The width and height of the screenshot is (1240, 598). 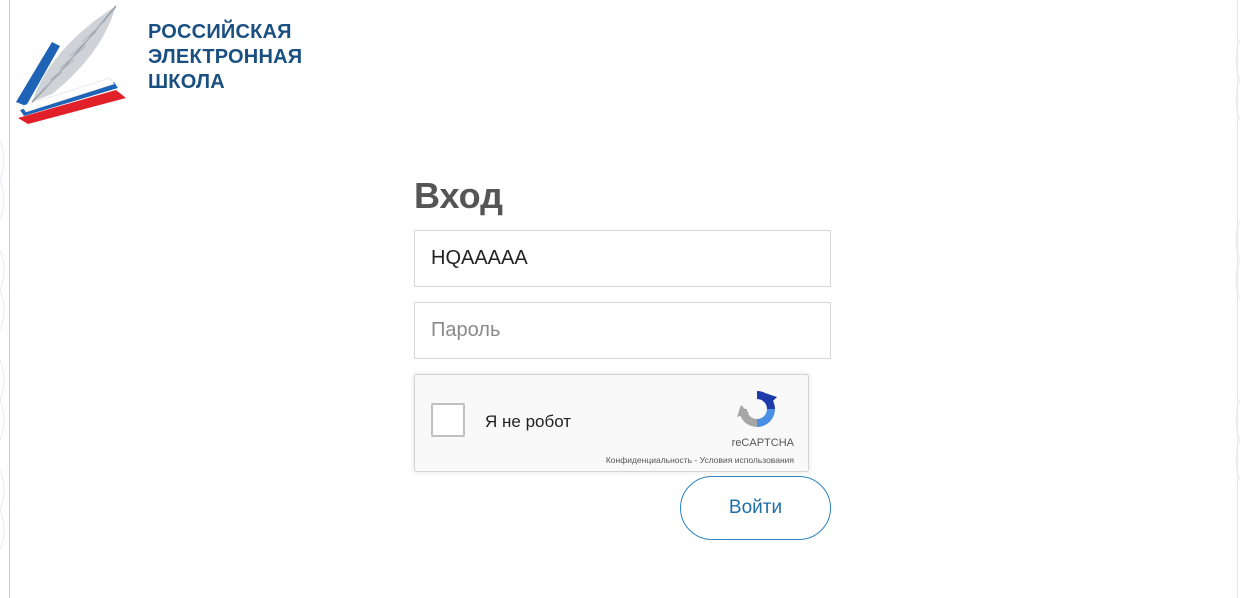 What do you see at coordinates (528, 421) in the screenshot?
I see `recaptcha-label: Я не робот` at bounding box center [528, 421].